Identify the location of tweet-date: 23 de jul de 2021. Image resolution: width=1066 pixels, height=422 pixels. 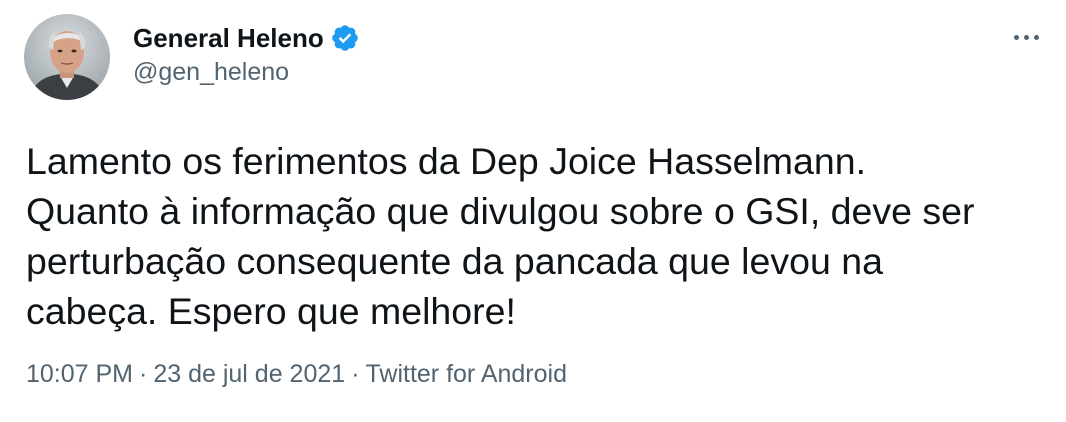
(249, 374).